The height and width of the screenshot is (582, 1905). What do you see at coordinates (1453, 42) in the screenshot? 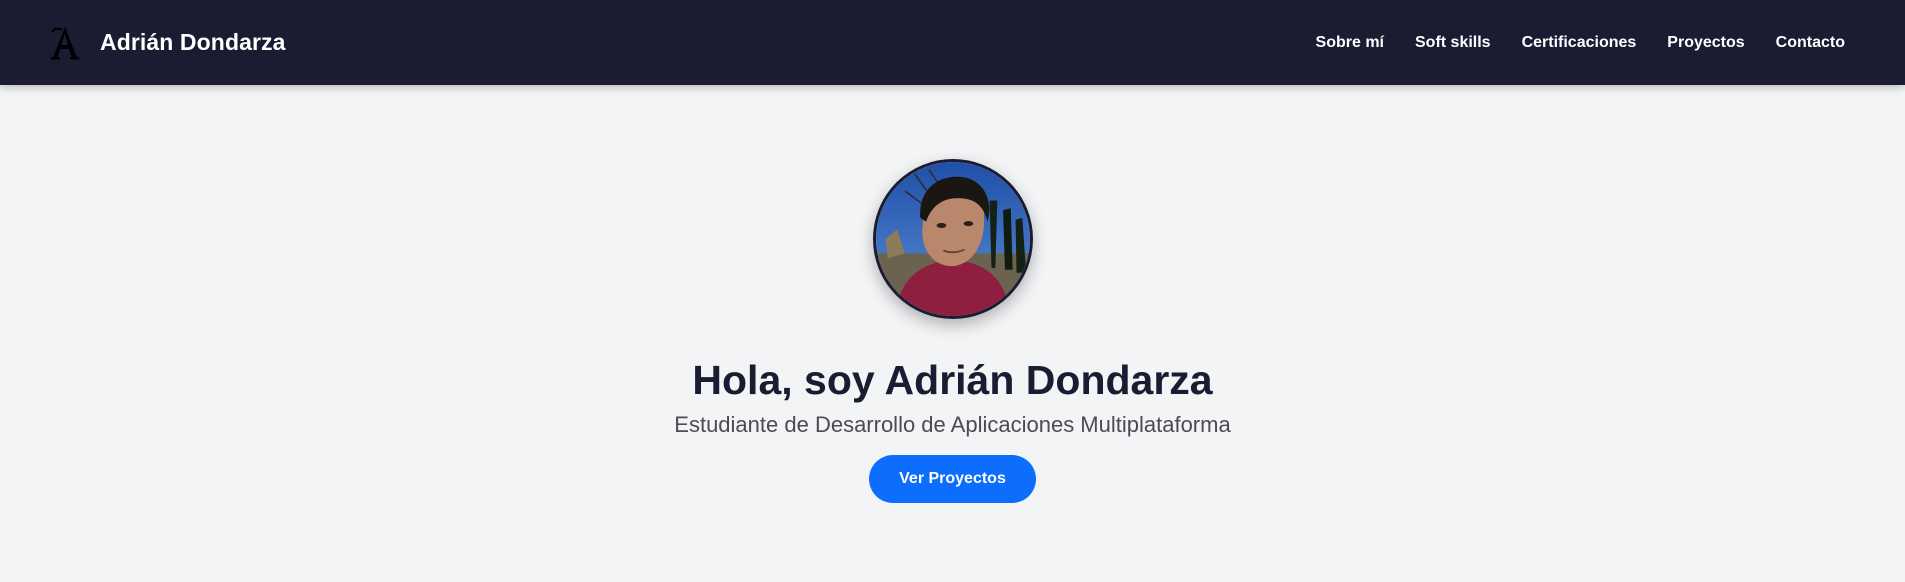
I see `nav-link-soft-skills: Soft skills` at bounding box center [1453, 42].